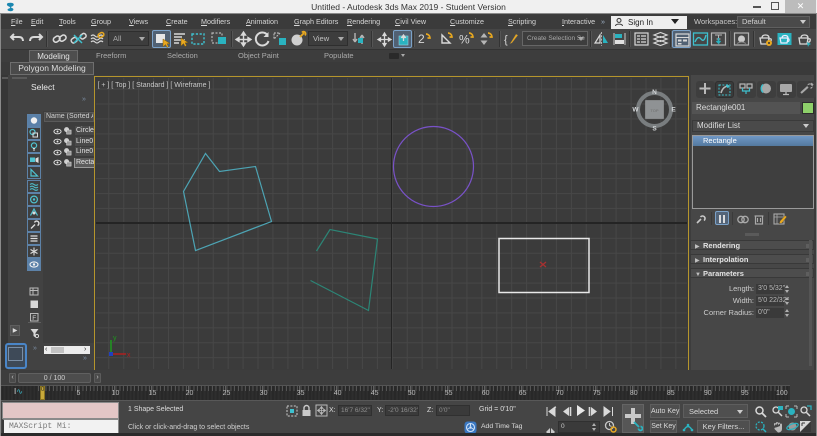 Image resolution: width=817 pixels, height=436 pixels. Describe the element at coordinates (673, 109) in the screenshot. I see `svg-text: E` at that location.